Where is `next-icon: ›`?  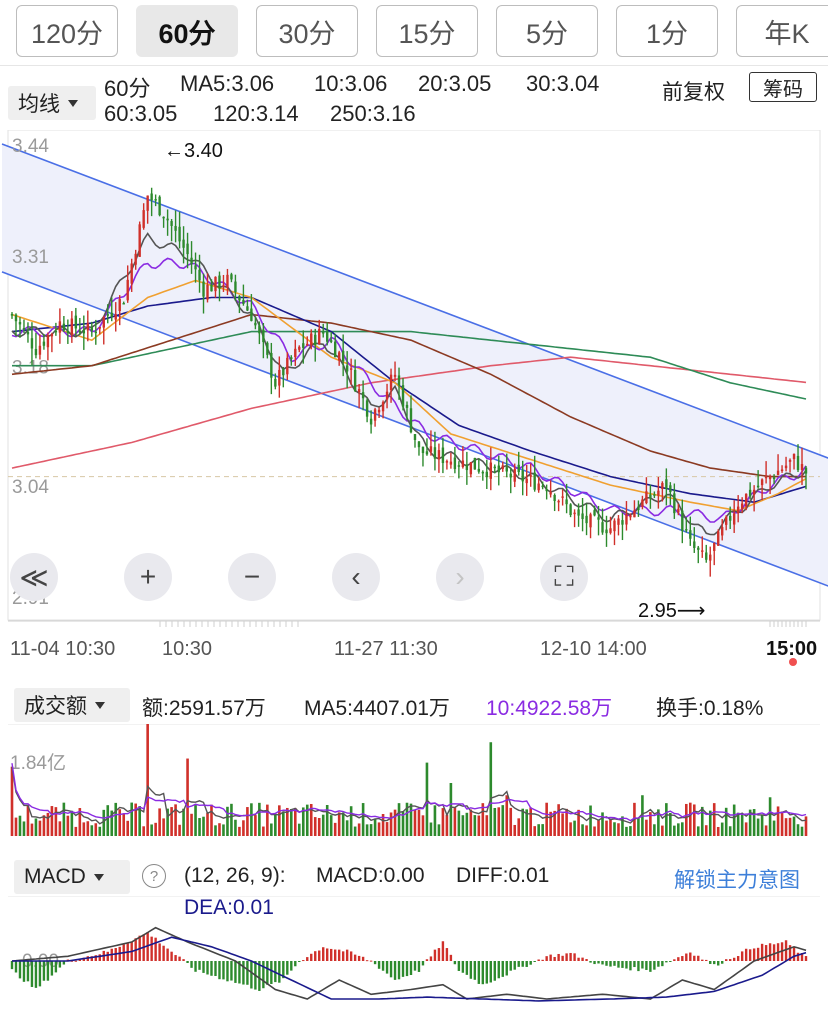
next-icon: › is located at coordinates (460, 577).